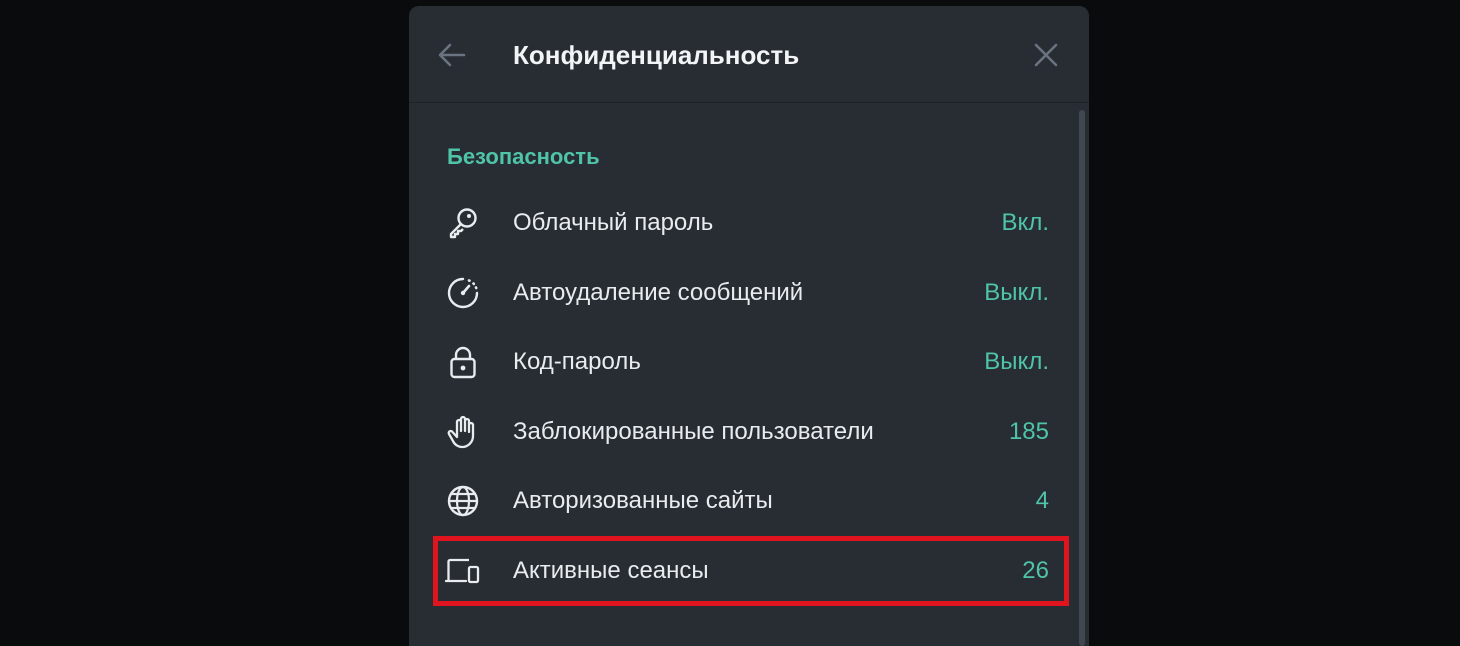 This screenshot has width=1460, height=646. I want to click on row-passcode: Код-пароль Выкл., so click(749, 362).